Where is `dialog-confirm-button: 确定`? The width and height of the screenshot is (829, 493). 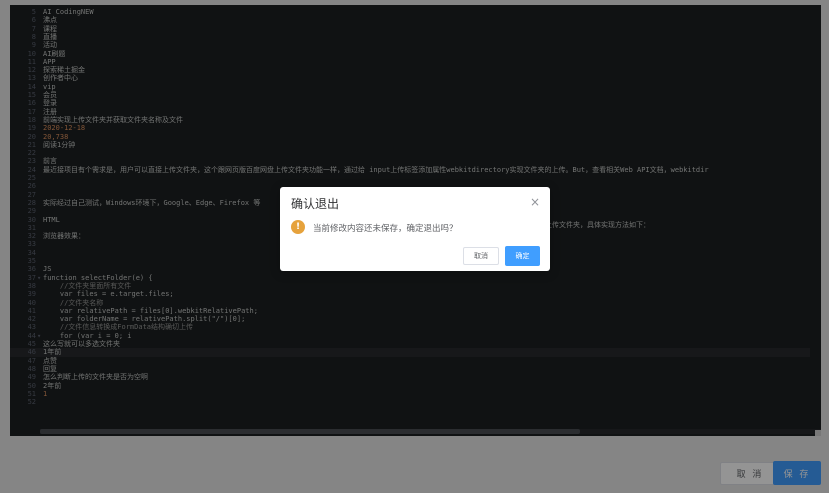 dialog-confirm-button: 确定 is located at coordinates (522, 256).